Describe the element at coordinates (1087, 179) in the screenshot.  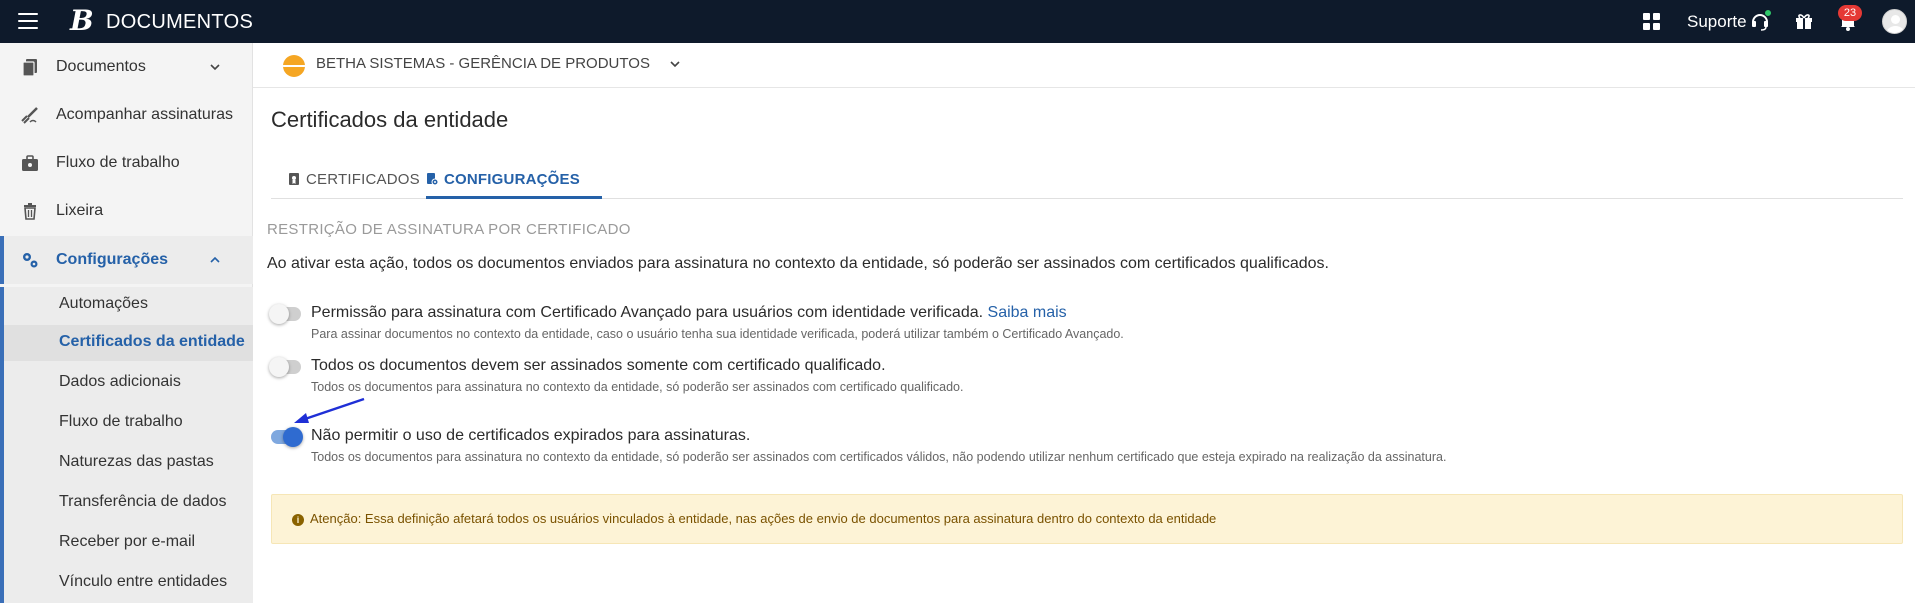
I see `tab-bar: CERTIFICADOS CONFIGURAÇÕES` at that location.